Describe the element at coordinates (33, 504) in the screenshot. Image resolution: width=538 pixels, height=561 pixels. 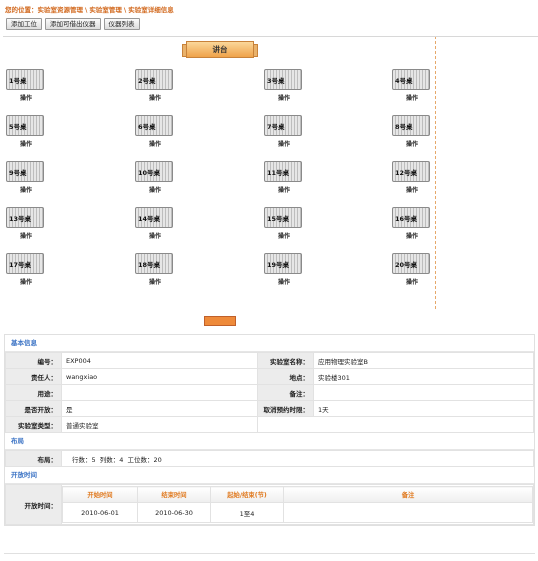
I see `open-time-label: 开放时间：` at that location.